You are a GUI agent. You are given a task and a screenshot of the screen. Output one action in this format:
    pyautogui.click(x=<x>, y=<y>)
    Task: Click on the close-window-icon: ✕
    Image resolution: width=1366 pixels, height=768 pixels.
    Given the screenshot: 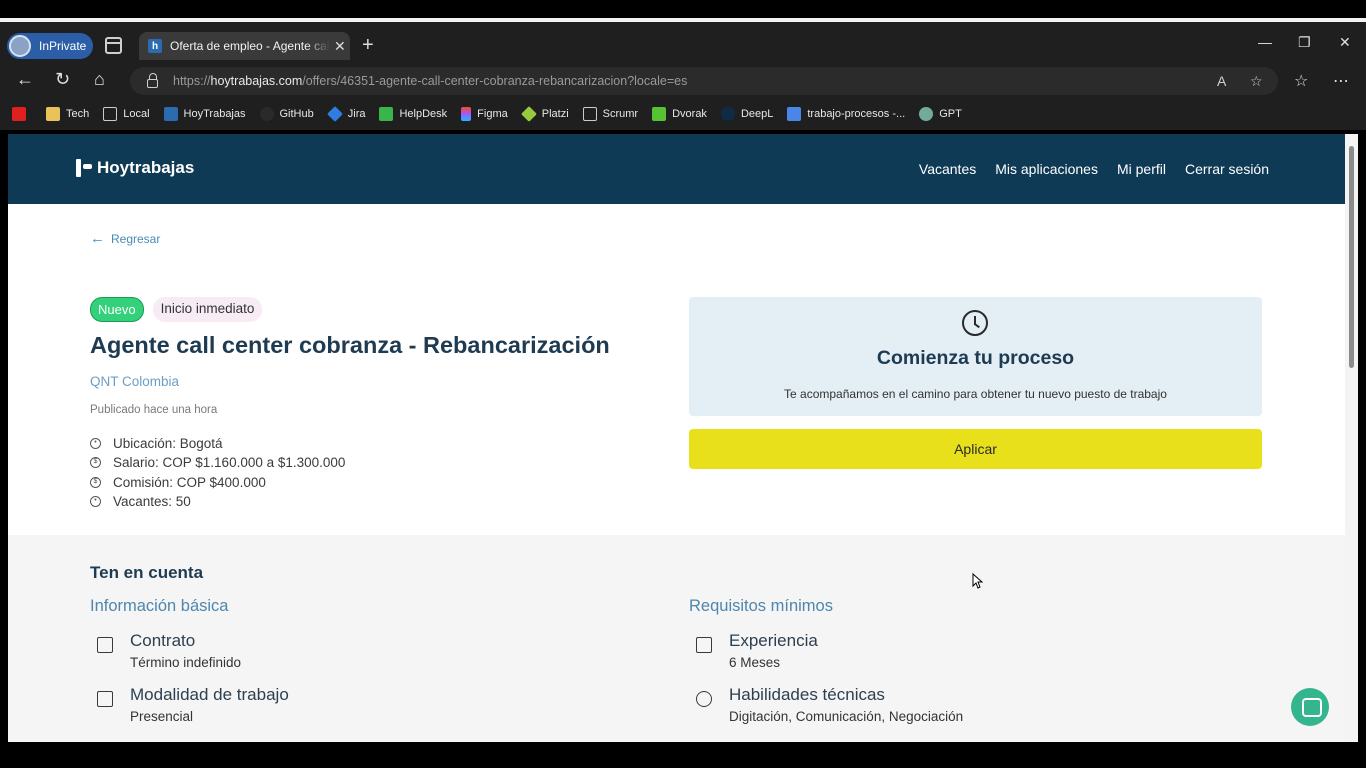 What is the action you would take?
    pyautogui.click(x=1345, y=42)
    